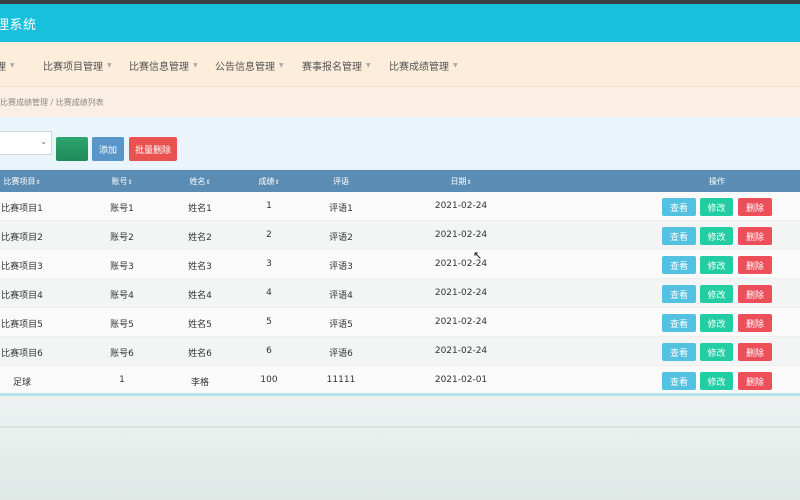 Image resolution: width=800 pixels, height=500 pixels. What do you see at coordinates (269, 351) in the screenshot?
I see `cell-score: 6` at bounding box center [269, 351].